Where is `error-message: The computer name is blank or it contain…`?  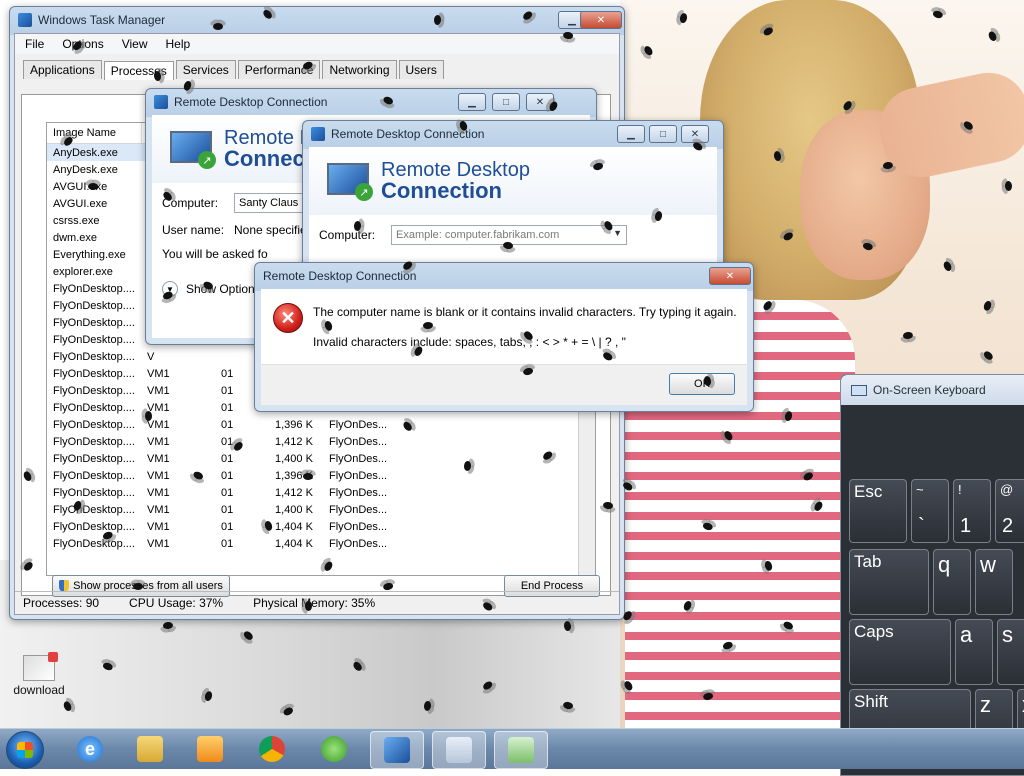 error-message: The computer name is blank or it contain… is located at coordinates (525, 312).